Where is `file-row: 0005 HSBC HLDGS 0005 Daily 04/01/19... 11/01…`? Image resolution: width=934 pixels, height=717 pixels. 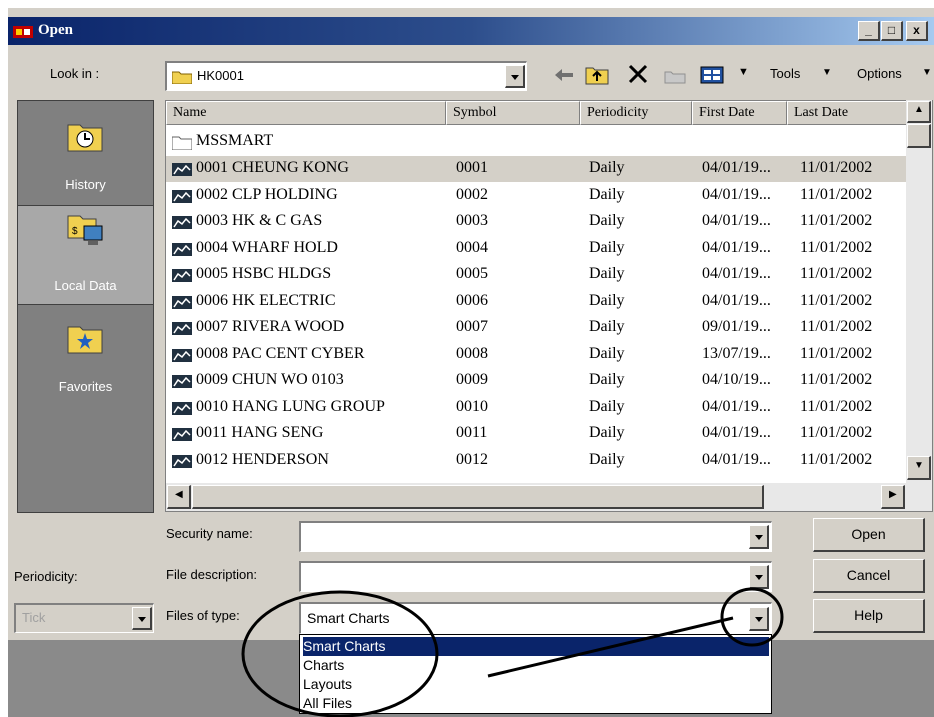
file-row: 0005 HSBC HLDGS 0005 Daily 04/01/19... 11/01… is located at coordinates (536, 275).